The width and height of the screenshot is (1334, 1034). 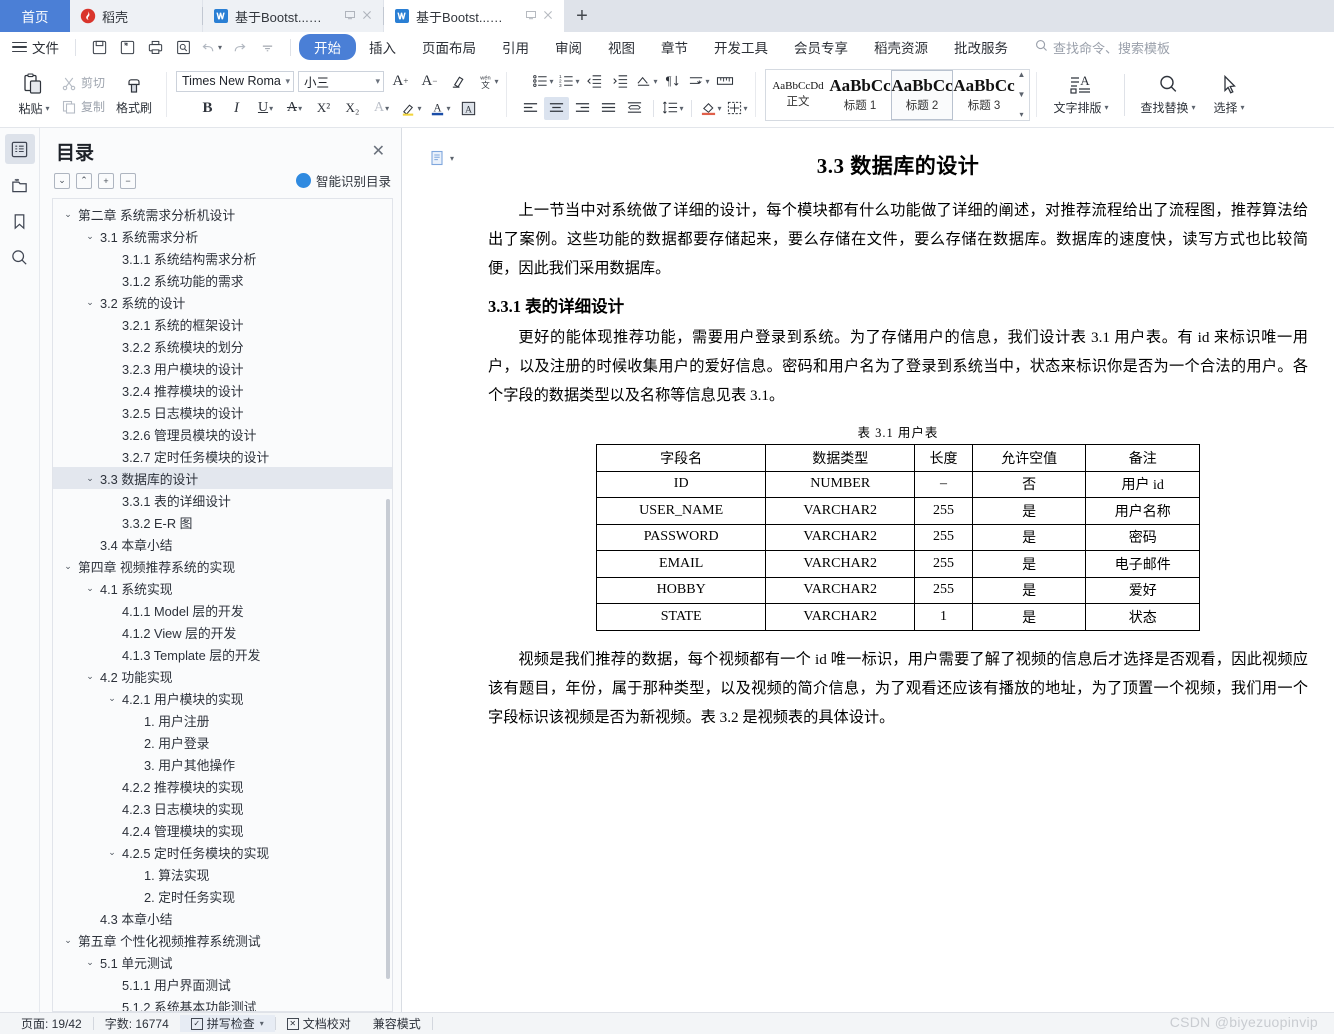 What do you see at coordinates (388, 739) in the screenshot?
I see `outline-scrollbar` at bounding box center [388, 739].